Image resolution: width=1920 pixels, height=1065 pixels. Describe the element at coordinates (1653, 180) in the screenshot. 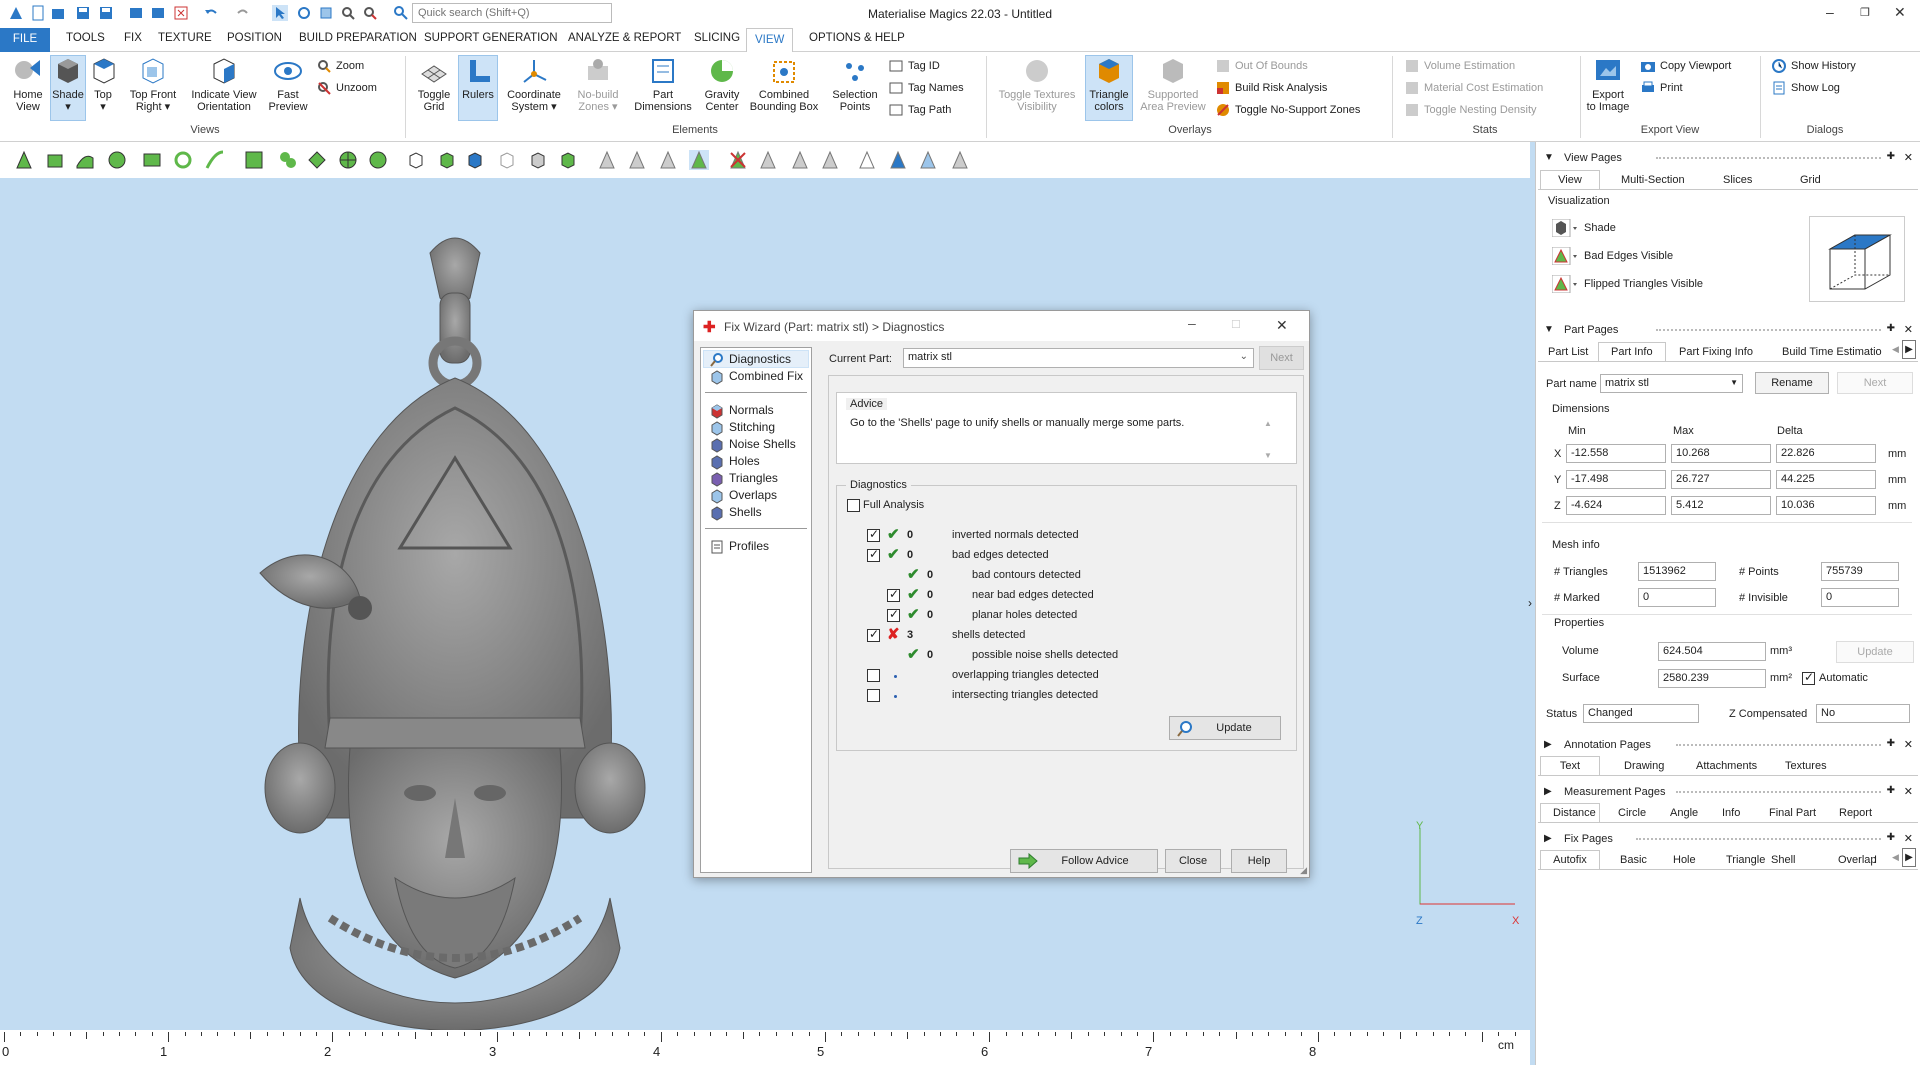

I see `tab-multi-section: Multi-Section` at that location.